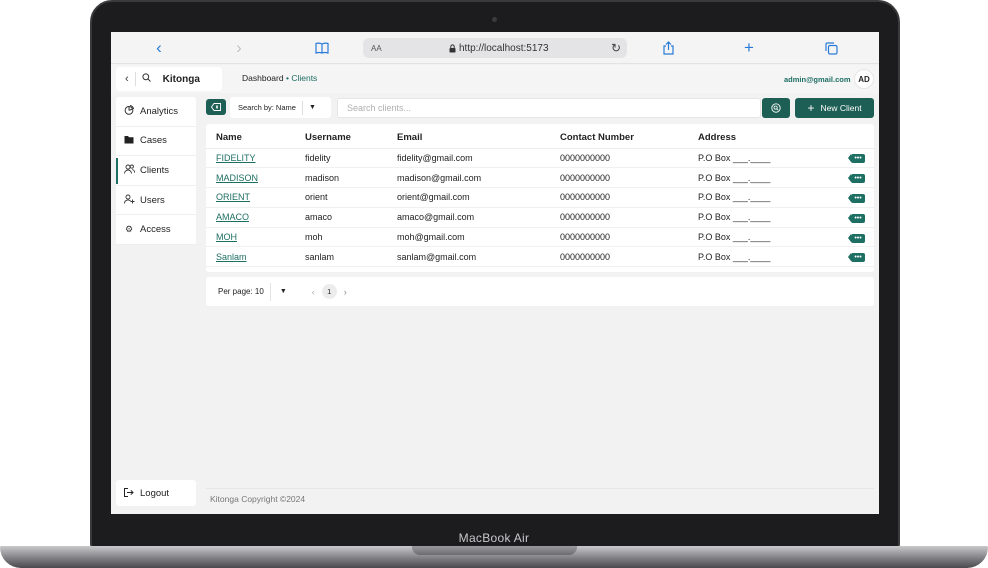 This screenshot has height=568, width=988. I want to click on address-bar: AA http://localhost:5173 ↻, so click(495, 48).